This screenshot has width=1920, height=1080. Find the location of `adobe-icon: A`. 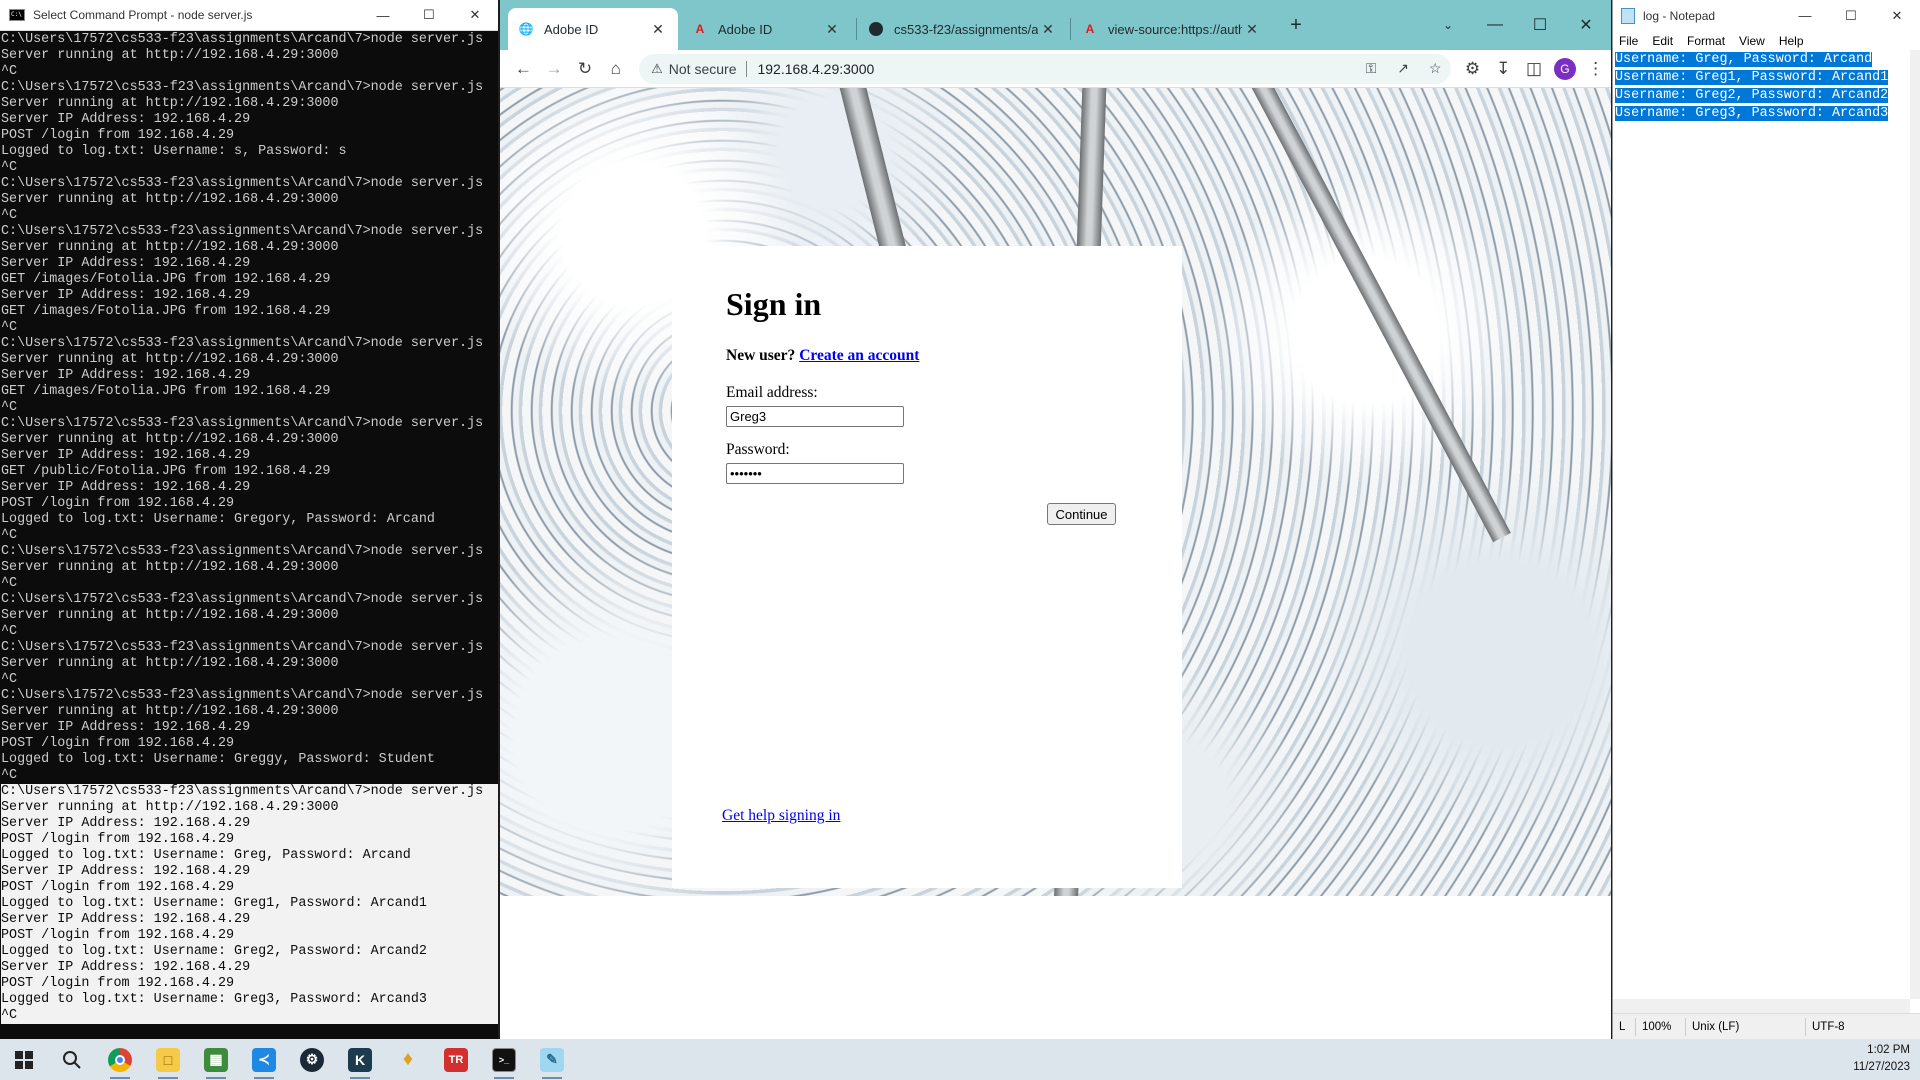

adobe-icon: A is located at coordinates (1090, 29).